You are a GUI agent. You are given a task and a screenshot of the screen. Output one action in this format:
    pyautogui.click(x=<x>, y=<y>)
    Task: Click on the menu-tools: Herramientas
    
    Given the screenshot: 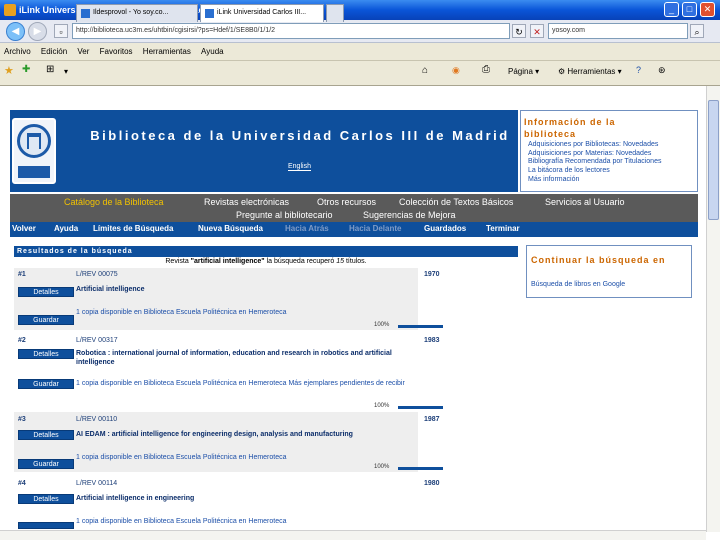 What is the action you would take?
    pyautogui.click(x=167, y=49)
    